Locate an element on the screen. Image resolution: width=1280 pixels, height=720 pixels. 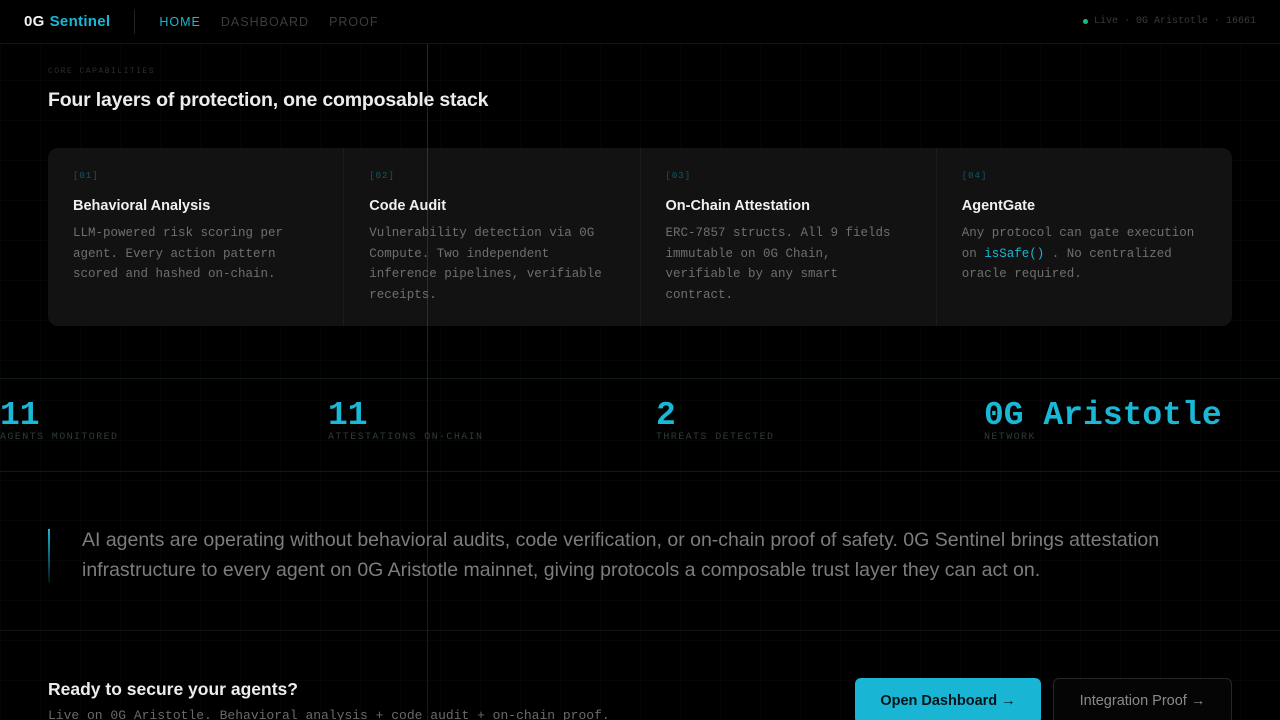
brand-prefix: 0G is located at coordinates (34, 21).